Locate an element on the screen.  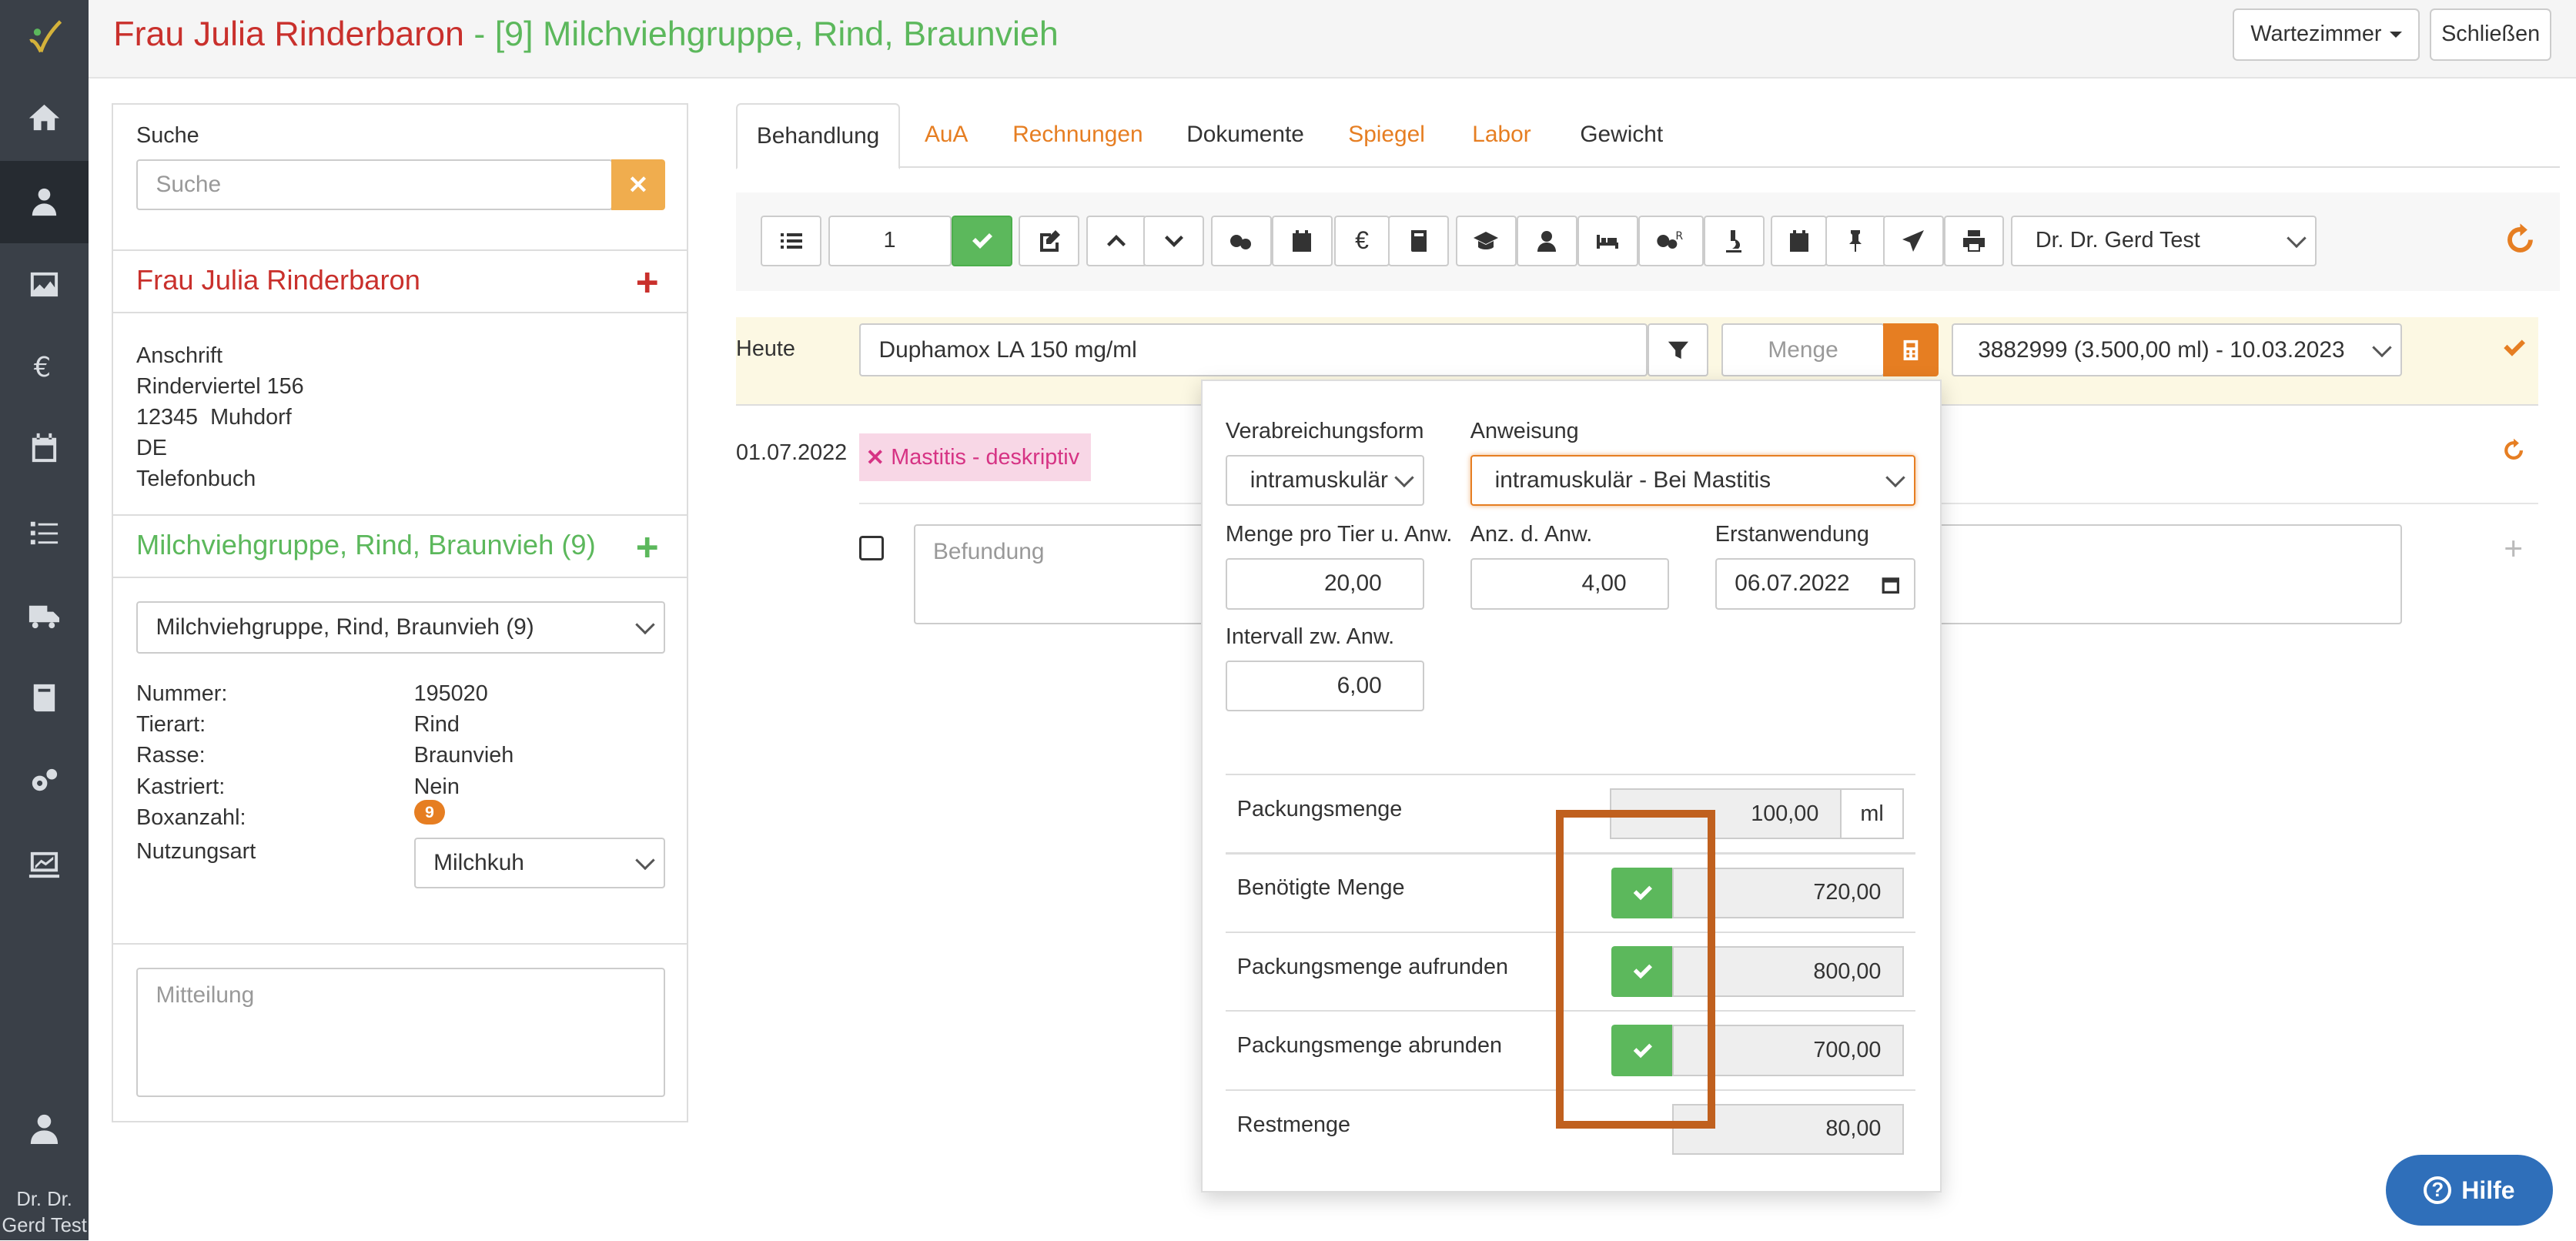
move-up-button is located at coordinates (1117, 240).